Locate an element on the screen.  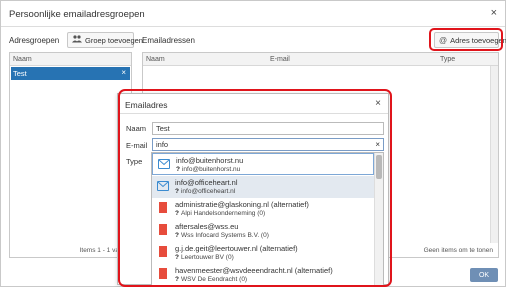
dialog-title-bar: Persoonlijke emailadresgroepen × is located at coordinates (253, 14).